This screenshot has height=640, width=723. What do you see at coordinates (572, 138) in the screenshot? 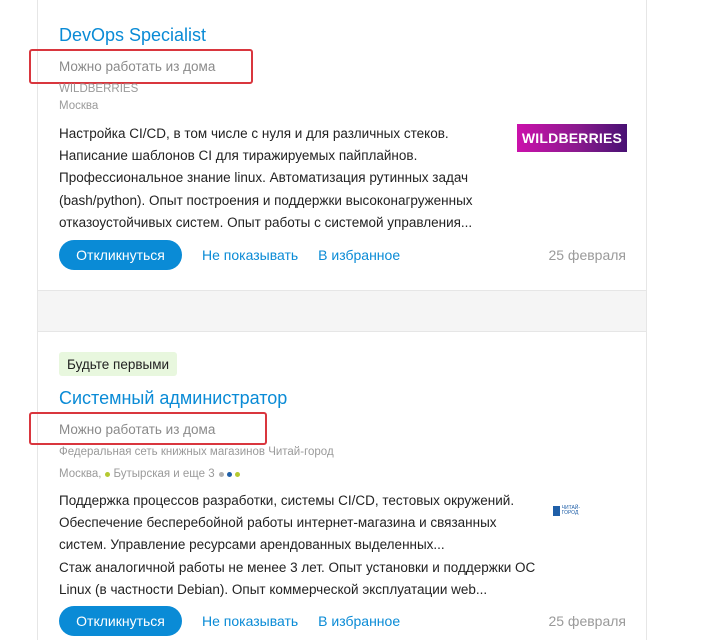
I see `company-logo: WILDBERRIES` at bounding box center [572, 138].